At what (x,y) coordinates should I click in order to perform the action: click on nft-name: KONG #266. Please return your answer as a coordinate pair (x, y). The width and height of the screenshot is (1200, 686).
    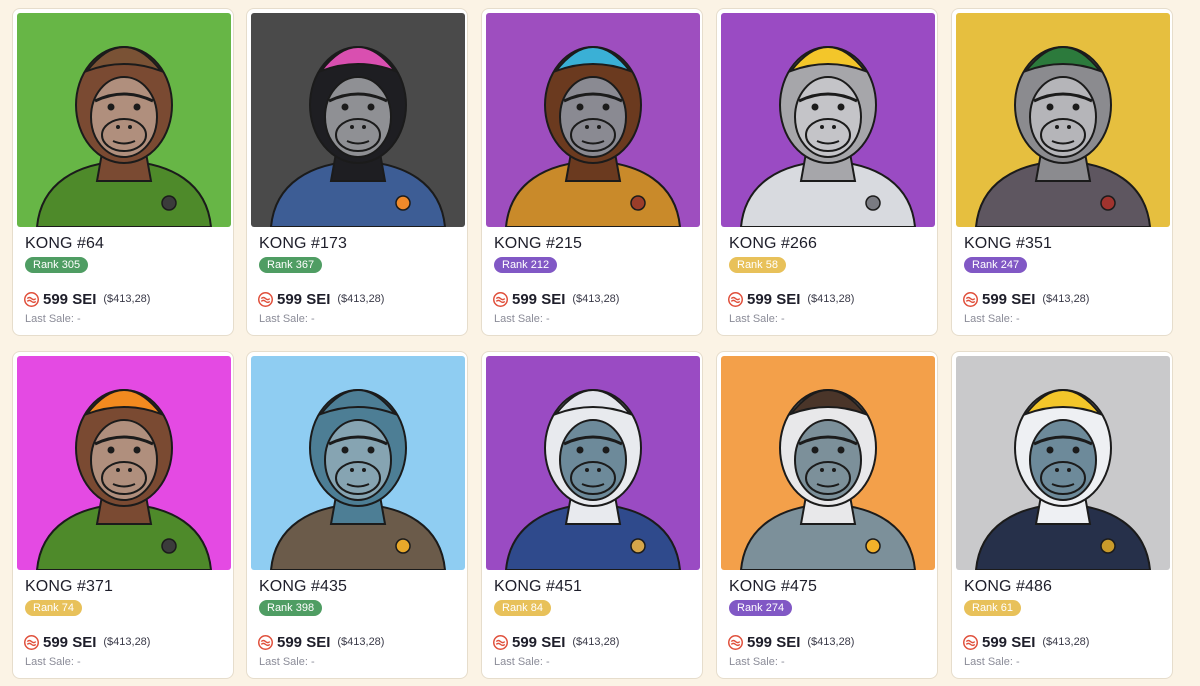
    Looking at the image, I should click on (773, 243).